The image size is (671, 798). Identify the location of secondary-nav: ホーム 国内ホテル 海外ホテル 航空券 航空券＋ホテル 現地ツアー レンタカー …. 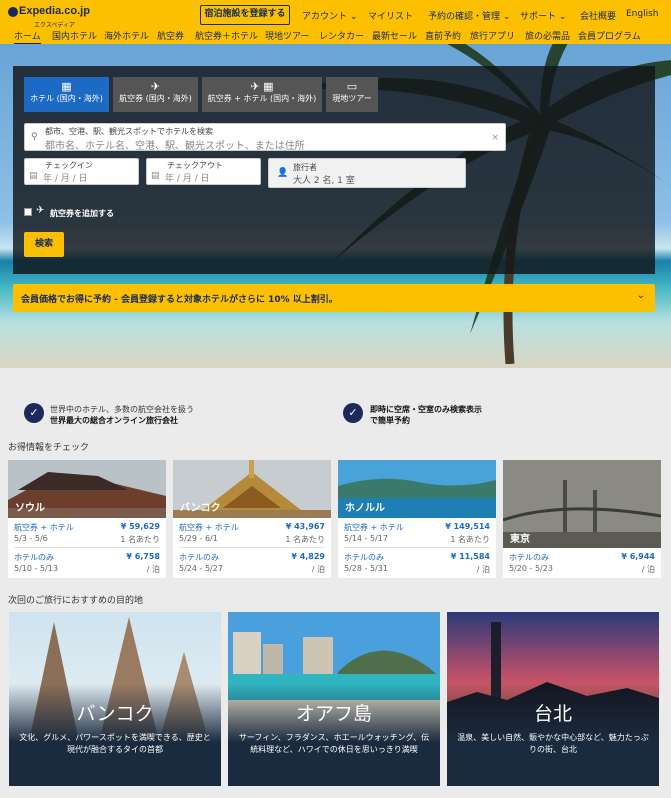
(335, 36).